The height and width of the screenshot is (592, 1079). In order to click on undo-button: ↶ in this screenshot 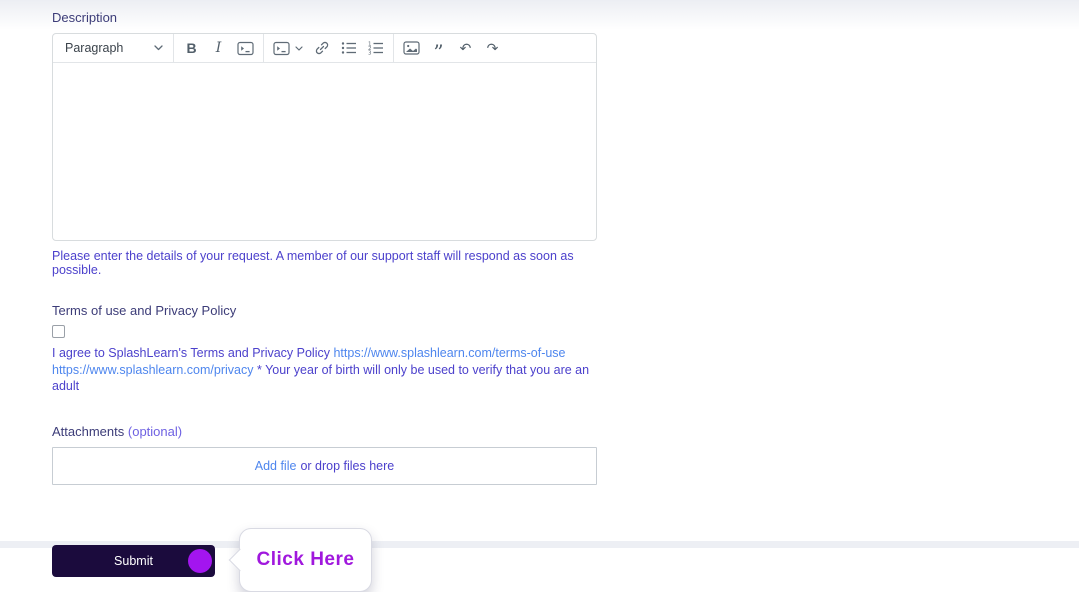, I will do `click(465, 48)`.